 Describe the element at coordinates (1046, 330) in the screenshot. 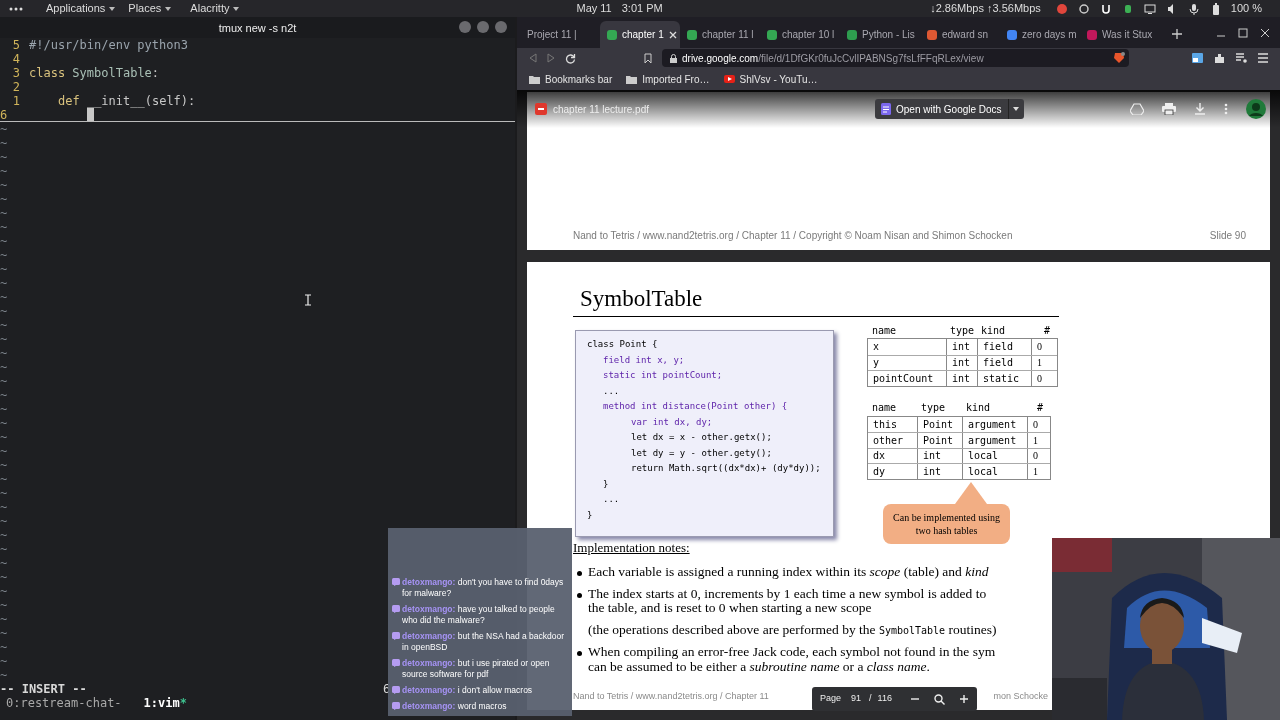

I see `column-header: #` at that location.